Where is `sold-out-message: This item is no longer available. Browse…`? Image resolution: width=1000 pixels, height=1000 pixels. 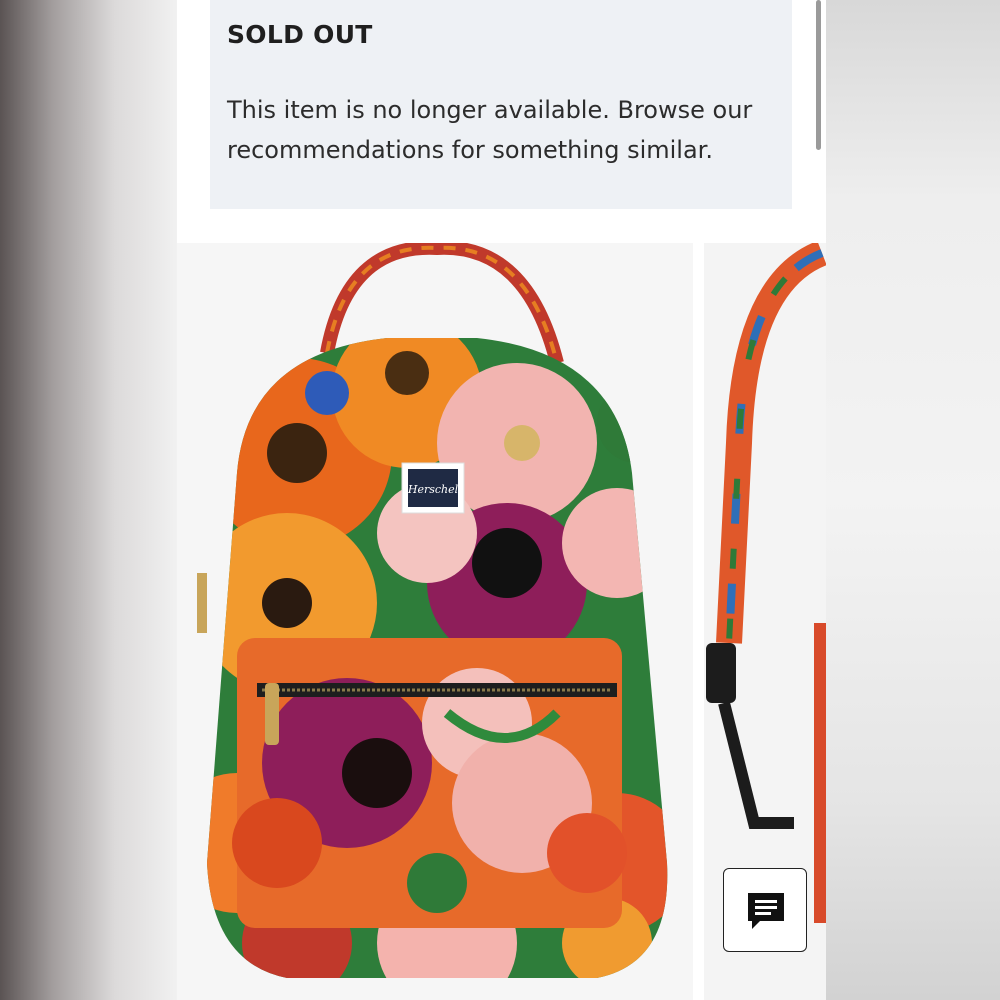
sold-out-message: This item is no longer available. Browse… is located at coordinates (490, 130).